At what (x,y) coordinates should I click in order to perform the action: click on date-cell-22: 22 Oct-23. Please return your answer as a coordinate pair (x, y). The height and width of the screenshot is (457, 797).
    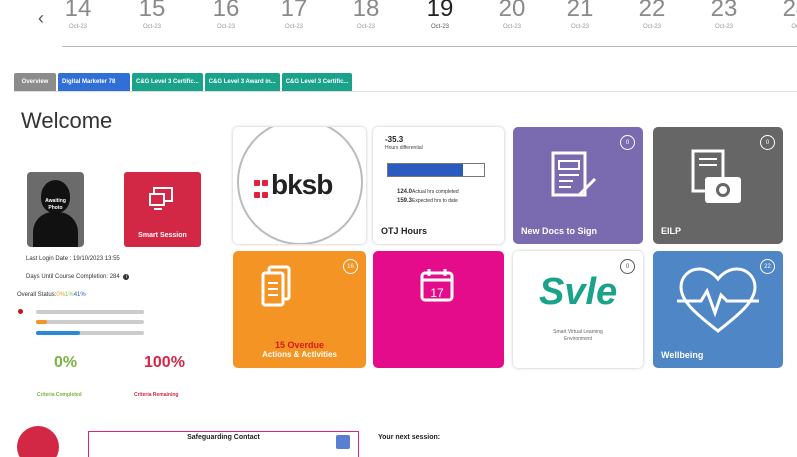
    Looking at the image, I should click on (652, 15).